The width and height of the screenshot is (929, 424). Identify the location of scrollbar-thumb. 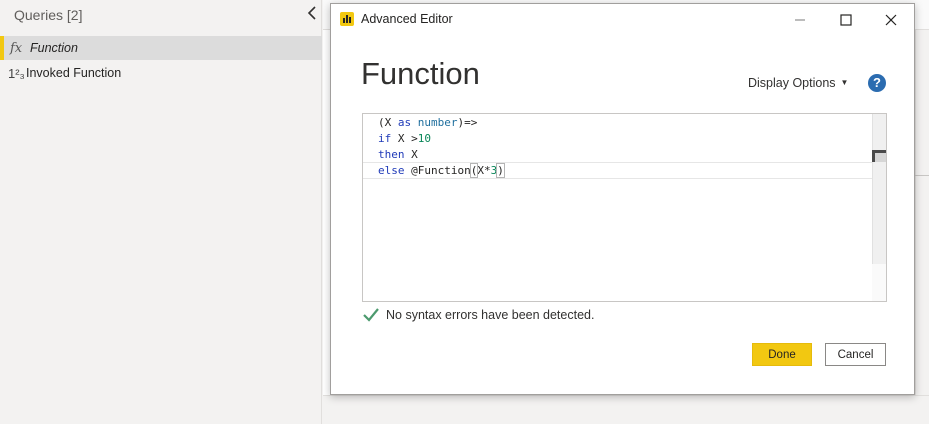
(879, 156).